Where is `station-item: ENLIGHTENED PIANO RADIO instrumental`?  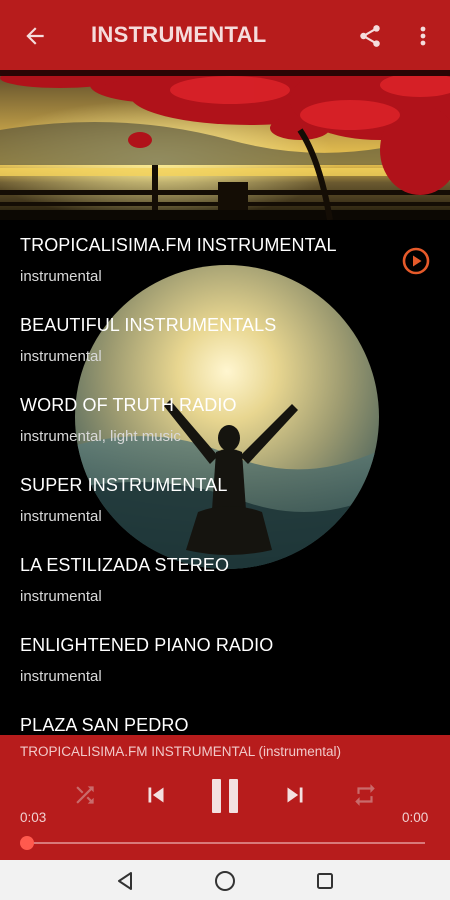
station-item: ENLIGHTENED PIANO RADIO instrumental is located at coordinates (225, 660).